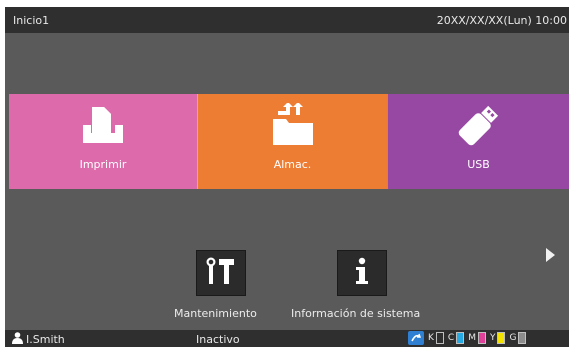 The height and width of the screenshot is (347, 574). I want to click on ink-g-level, so click(522, 338).